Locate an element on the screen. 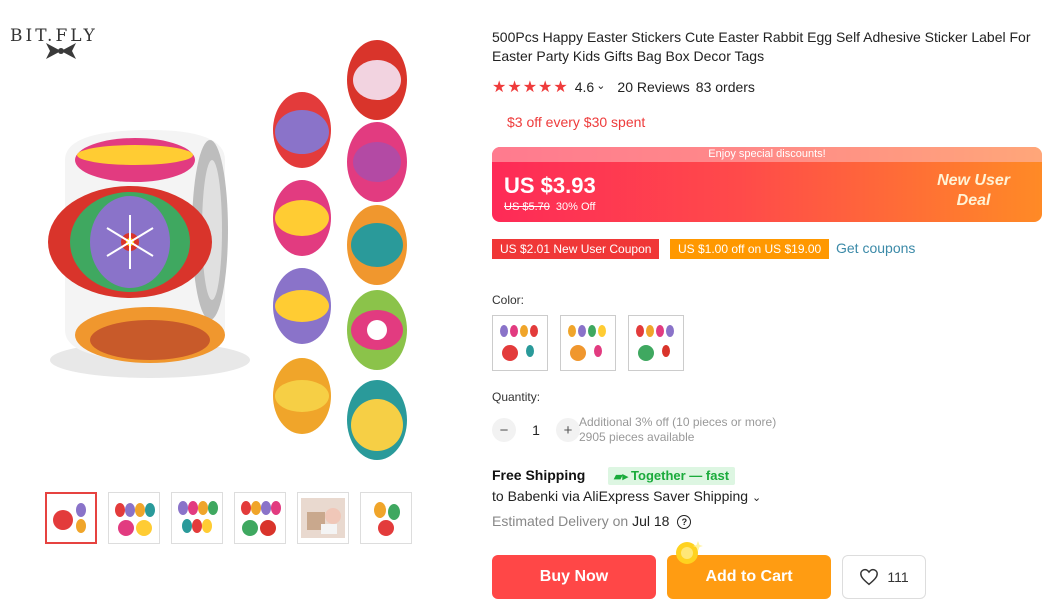  free-shipping-label: Free Shipping is located at coordinates (539, 475).